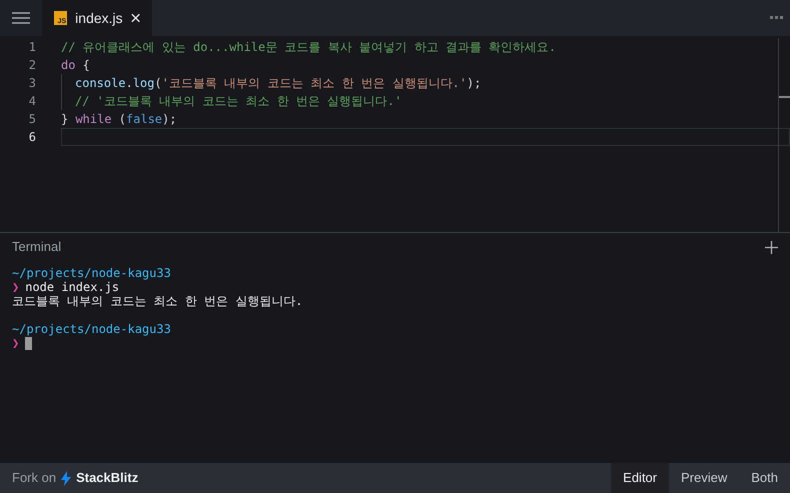  Describe the element at coordinates (32, 47) in the screenshot. I see `line-number: 1` at that location.